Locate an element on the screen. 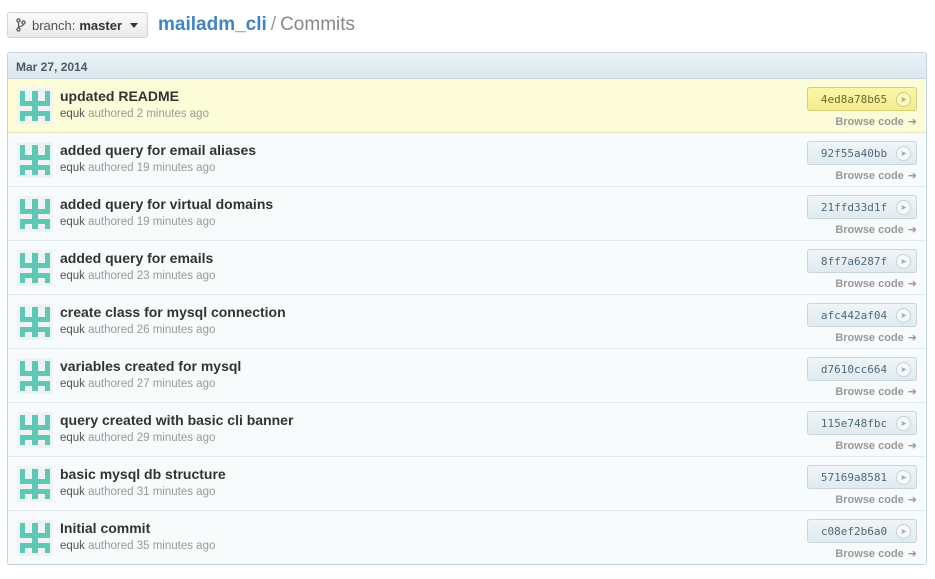 Image resolution: width=935 pixels, height=579 pixels. commit-sha: 115e748fbc is located at coordinates (854, 423).